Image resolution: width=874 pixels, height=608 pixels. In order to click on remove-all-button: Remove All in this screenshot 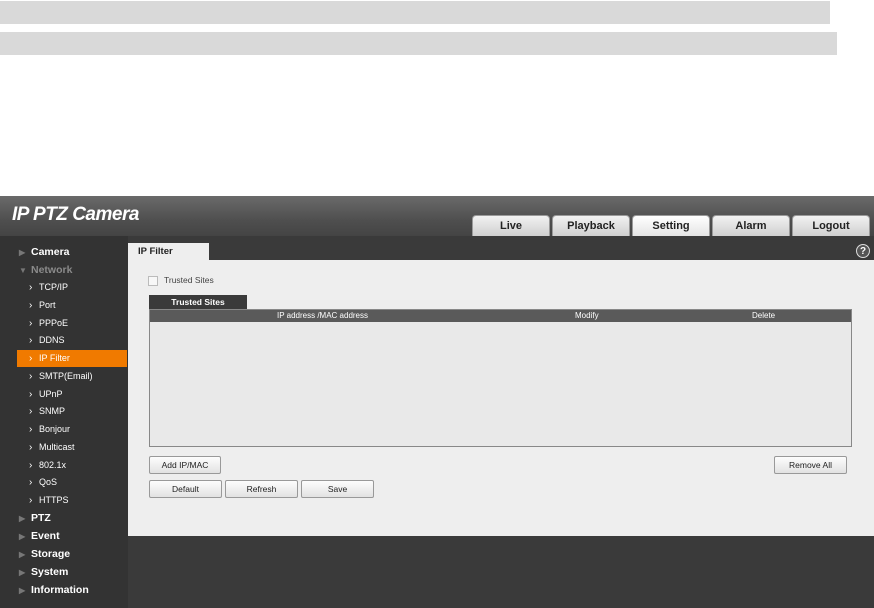, I will do `click(810, 465)`.